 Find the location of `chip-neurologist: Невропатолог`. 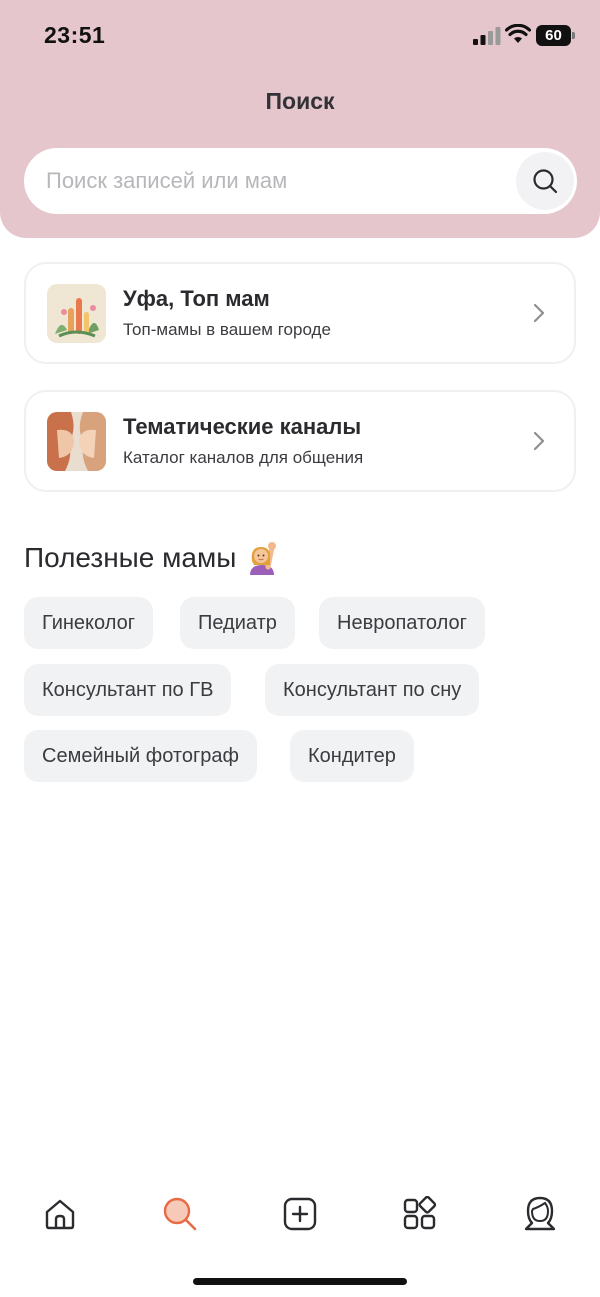

chip-neurologist: Невропатолог is located at coordinates (402, 623).